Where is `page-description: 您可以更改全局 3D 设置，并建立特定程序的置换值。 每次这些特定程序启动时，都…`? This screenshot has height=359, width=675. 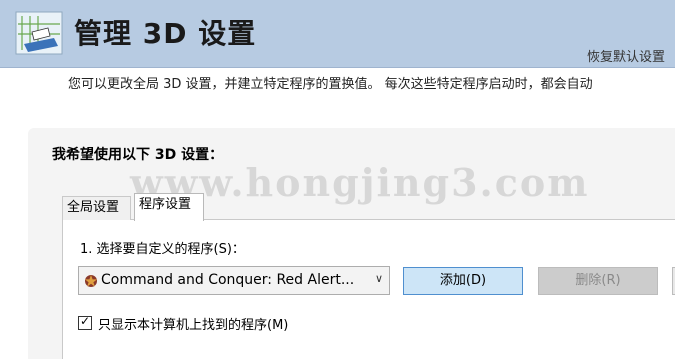
page-description: 您可以更改全局 3D 设置，并建立特定程序的置换值。 每次这些特定程序启动时，都… is located at coordinates (330, 84).